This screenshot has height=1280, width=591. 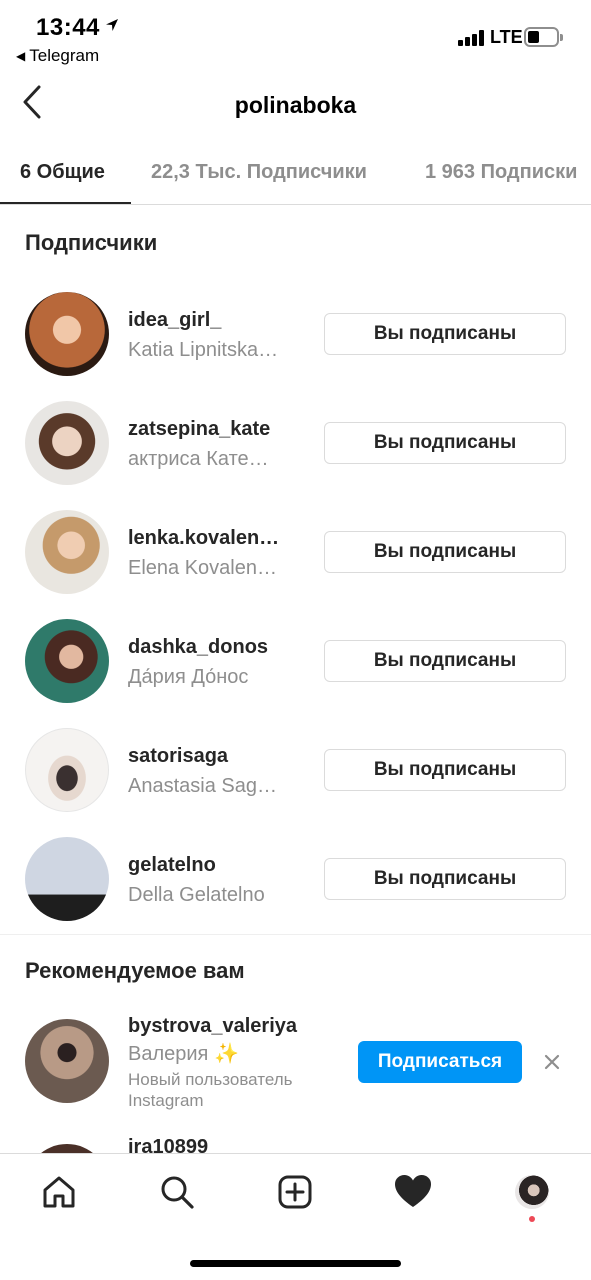 I want to click on search-icon, so click(x=177, y=1192).